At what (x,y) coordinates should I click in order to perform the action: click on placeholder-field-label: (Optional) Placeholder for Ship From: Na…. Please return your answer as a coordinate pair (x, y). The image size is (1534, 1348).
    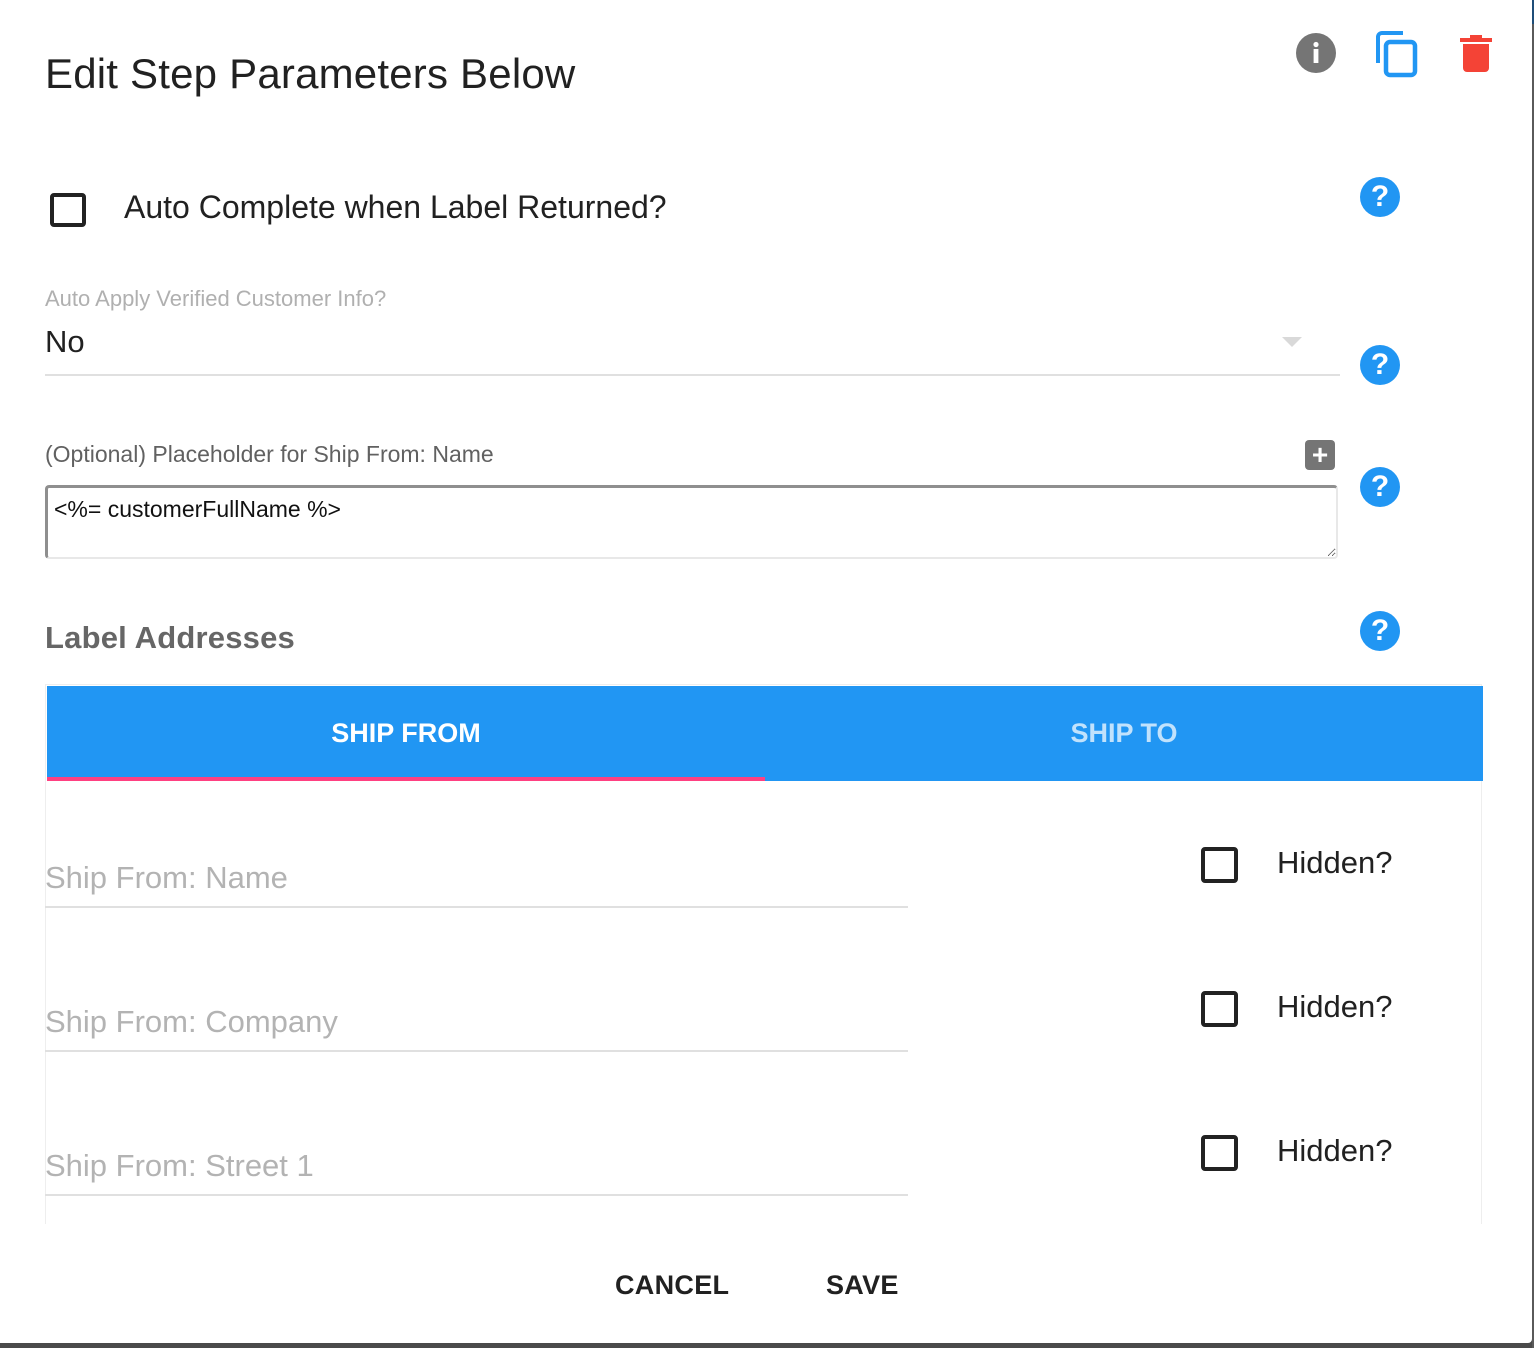
    Looking at the image, I should click on (269, 454).